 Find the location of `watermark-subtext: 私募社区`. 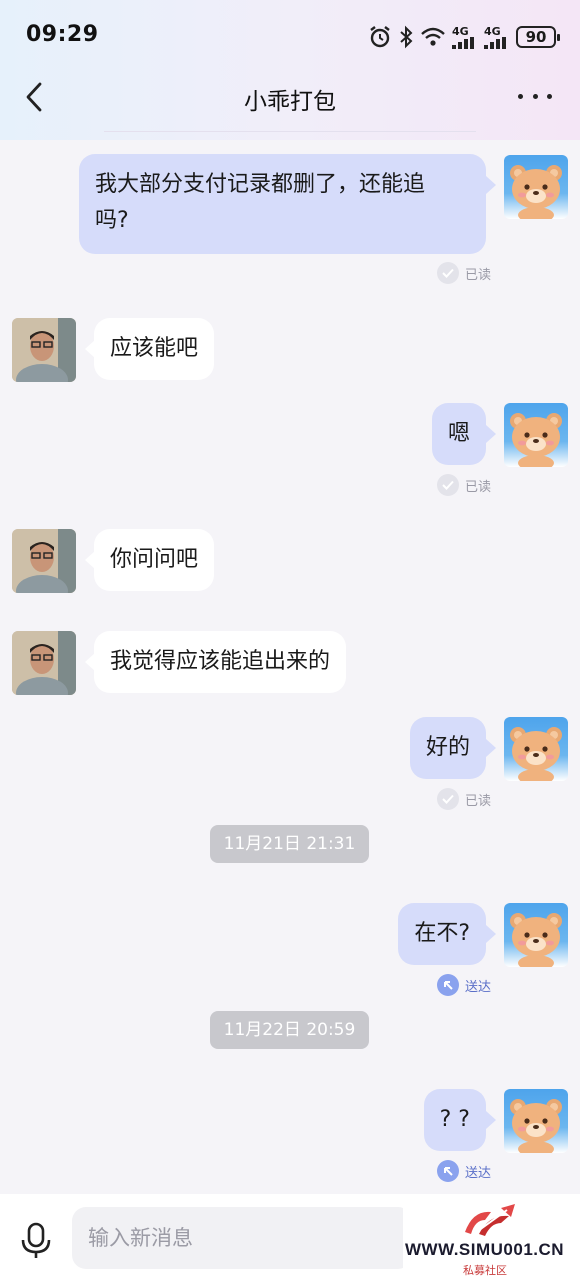

watermark-subtext: 私募社区 is located at coordinates (485, 1270).